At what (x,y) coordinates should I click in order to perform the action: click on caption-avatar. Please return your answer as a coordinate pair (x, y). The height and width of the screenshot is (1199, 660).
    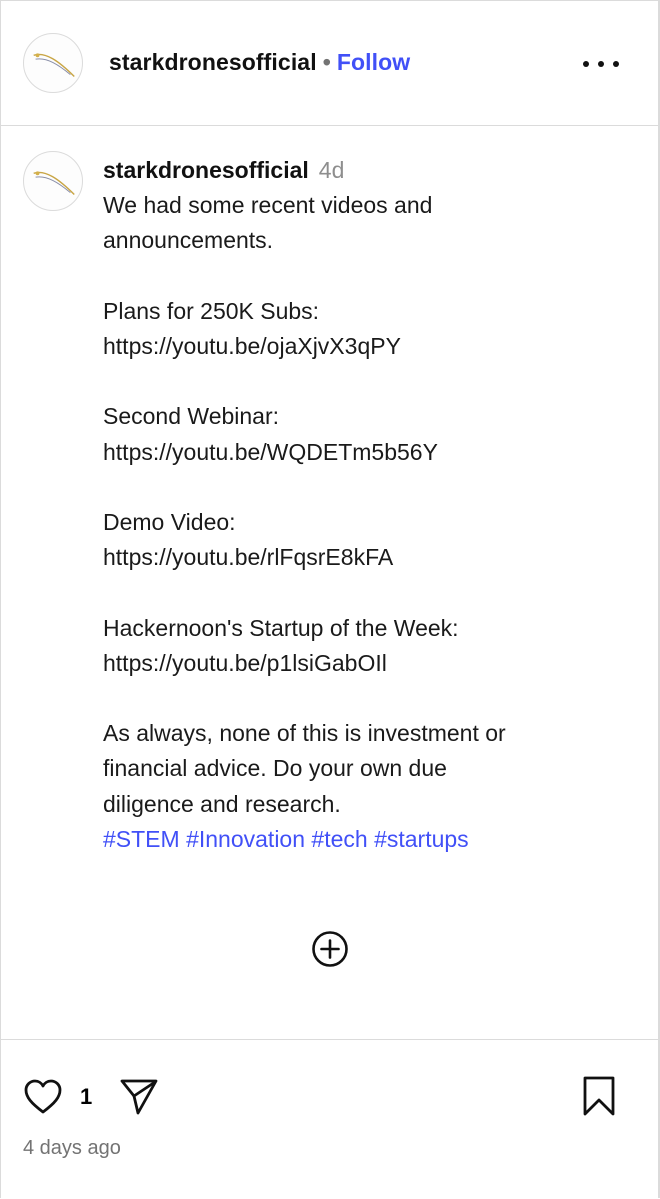
    Looking at the image, I should click on (53, 181).